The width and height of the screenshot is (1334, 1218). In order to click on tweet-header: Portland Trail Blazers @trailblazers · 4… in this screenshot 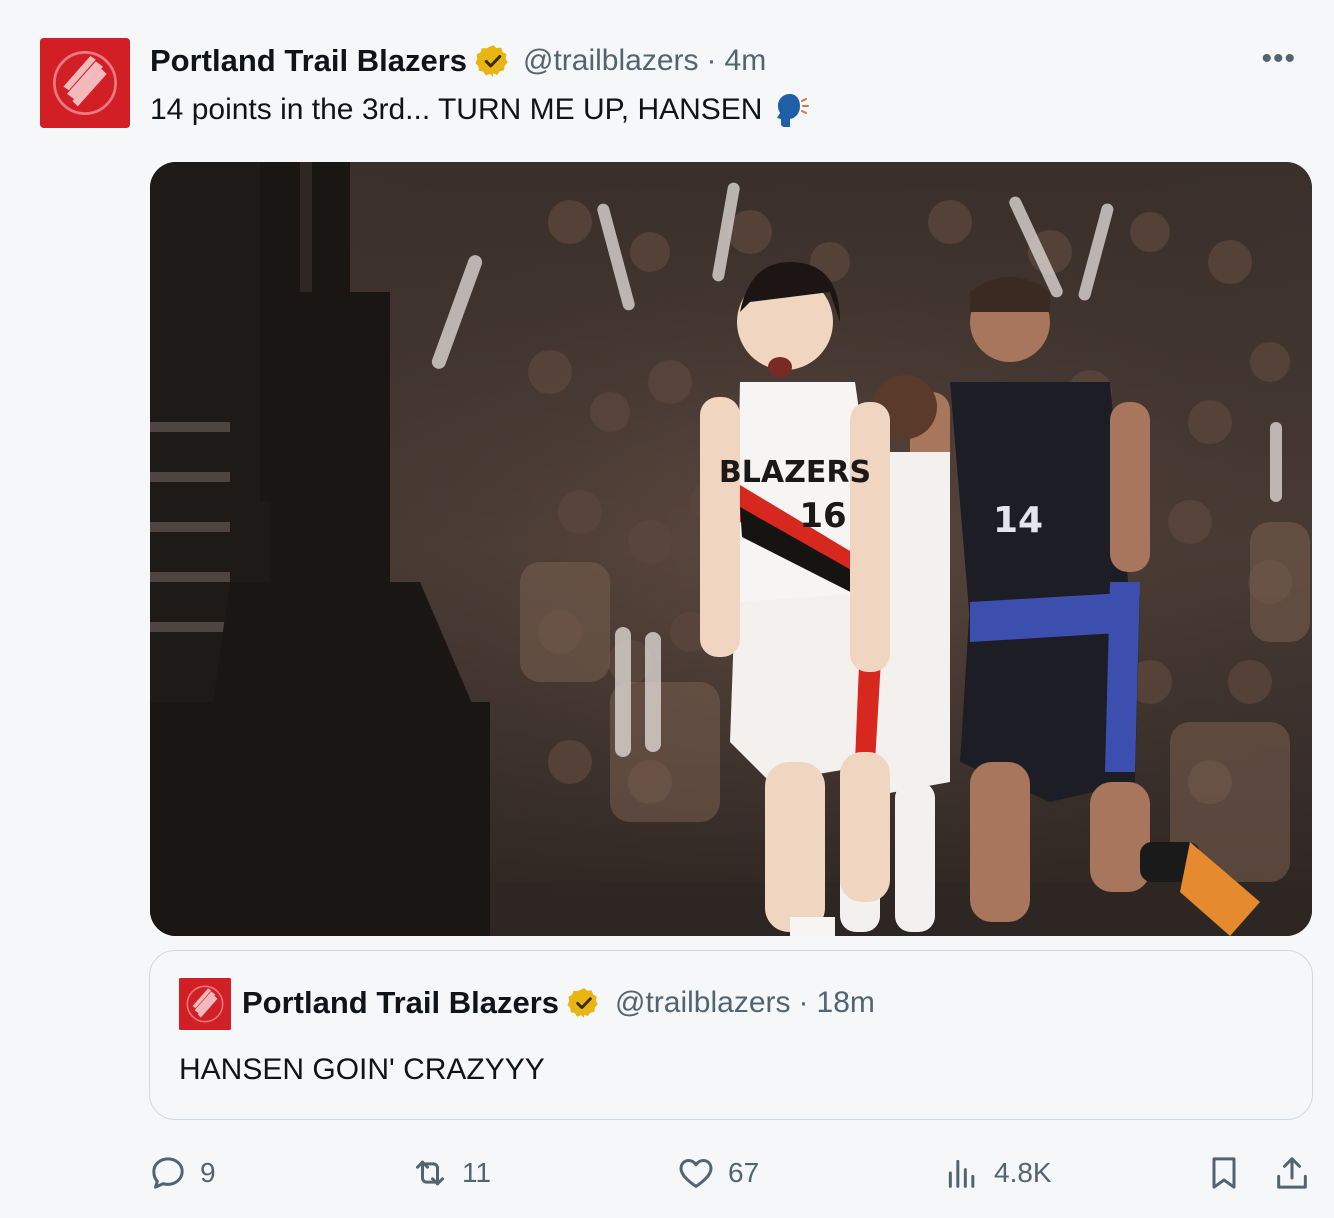, I will do `click(458, 61)`.